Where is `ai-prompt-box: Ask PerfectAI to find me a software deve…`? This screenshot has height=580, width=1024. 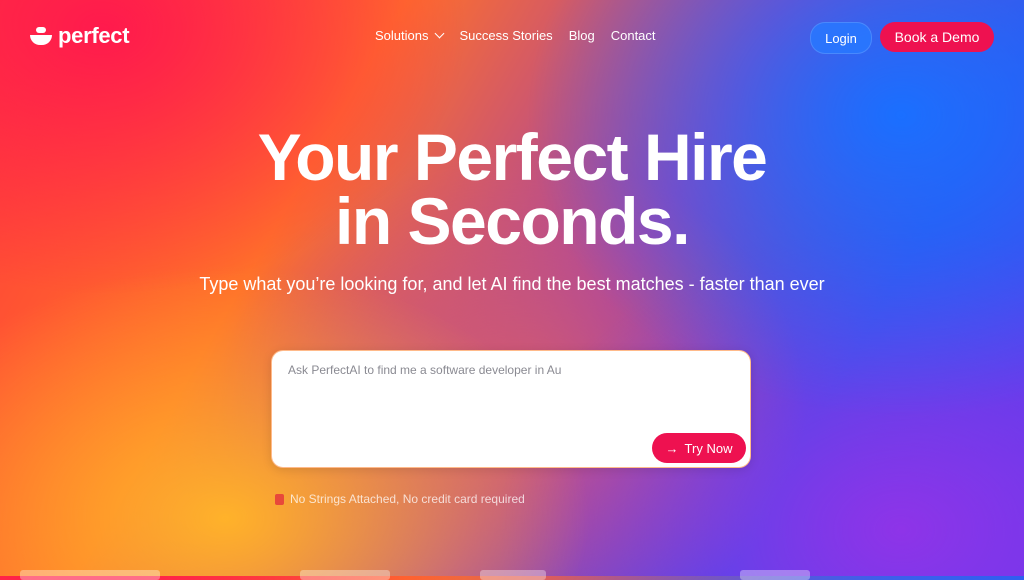 ai-prompt-box: Ask PerfectAI to find me a software deve… is located at coordinates (511, 409).